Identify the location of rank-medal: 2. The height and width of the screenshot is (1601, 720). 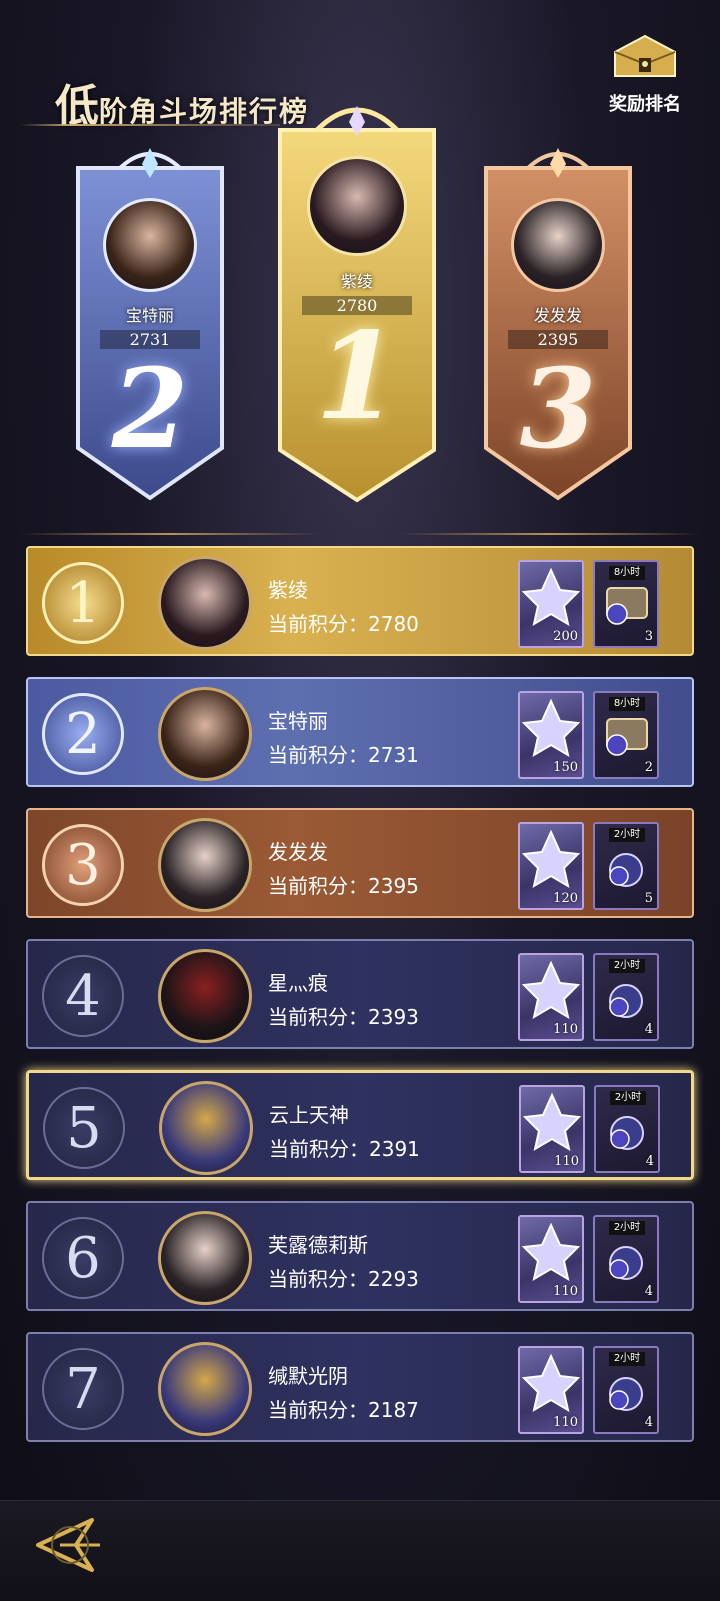
(83, 734).